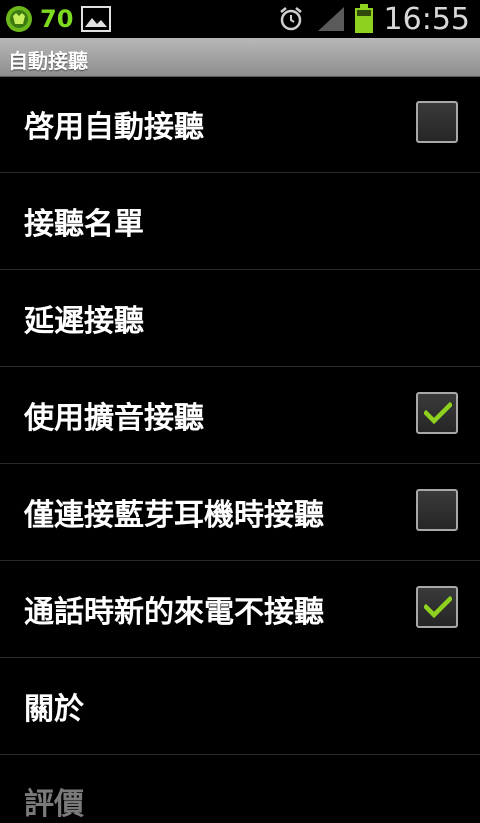 Image resolution: width=480 pixels, height=823 pixels. I want to click on setting-rate: 評價, so click(240, 788).